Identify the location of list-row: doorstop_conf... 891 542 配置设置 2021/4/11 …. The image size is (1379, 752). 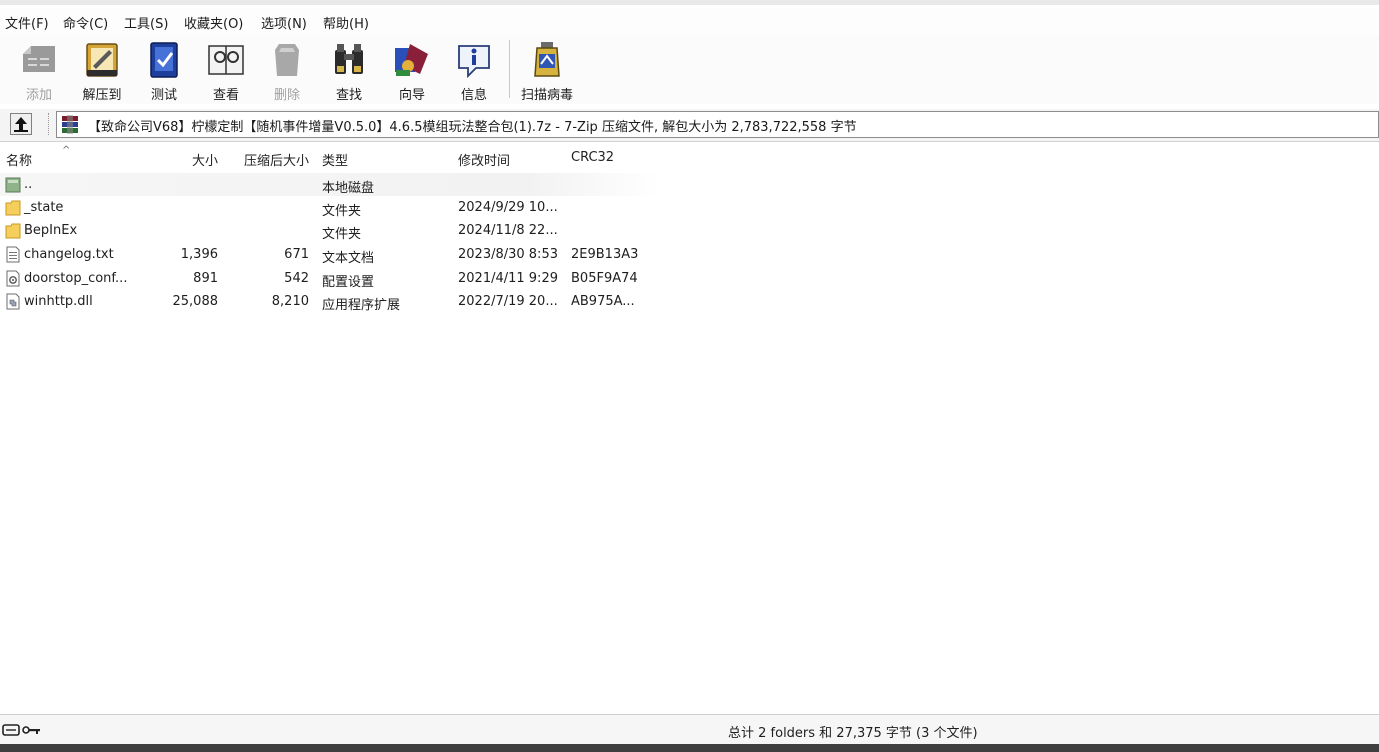
(330, 278).